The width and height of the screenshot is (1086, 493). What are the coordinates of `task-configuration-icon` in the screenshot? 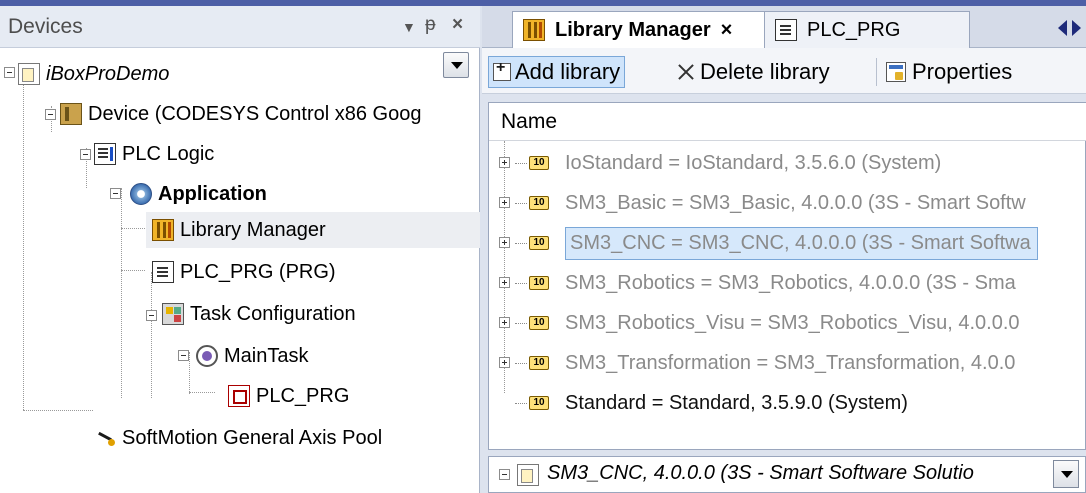 It's located at (173, 314).